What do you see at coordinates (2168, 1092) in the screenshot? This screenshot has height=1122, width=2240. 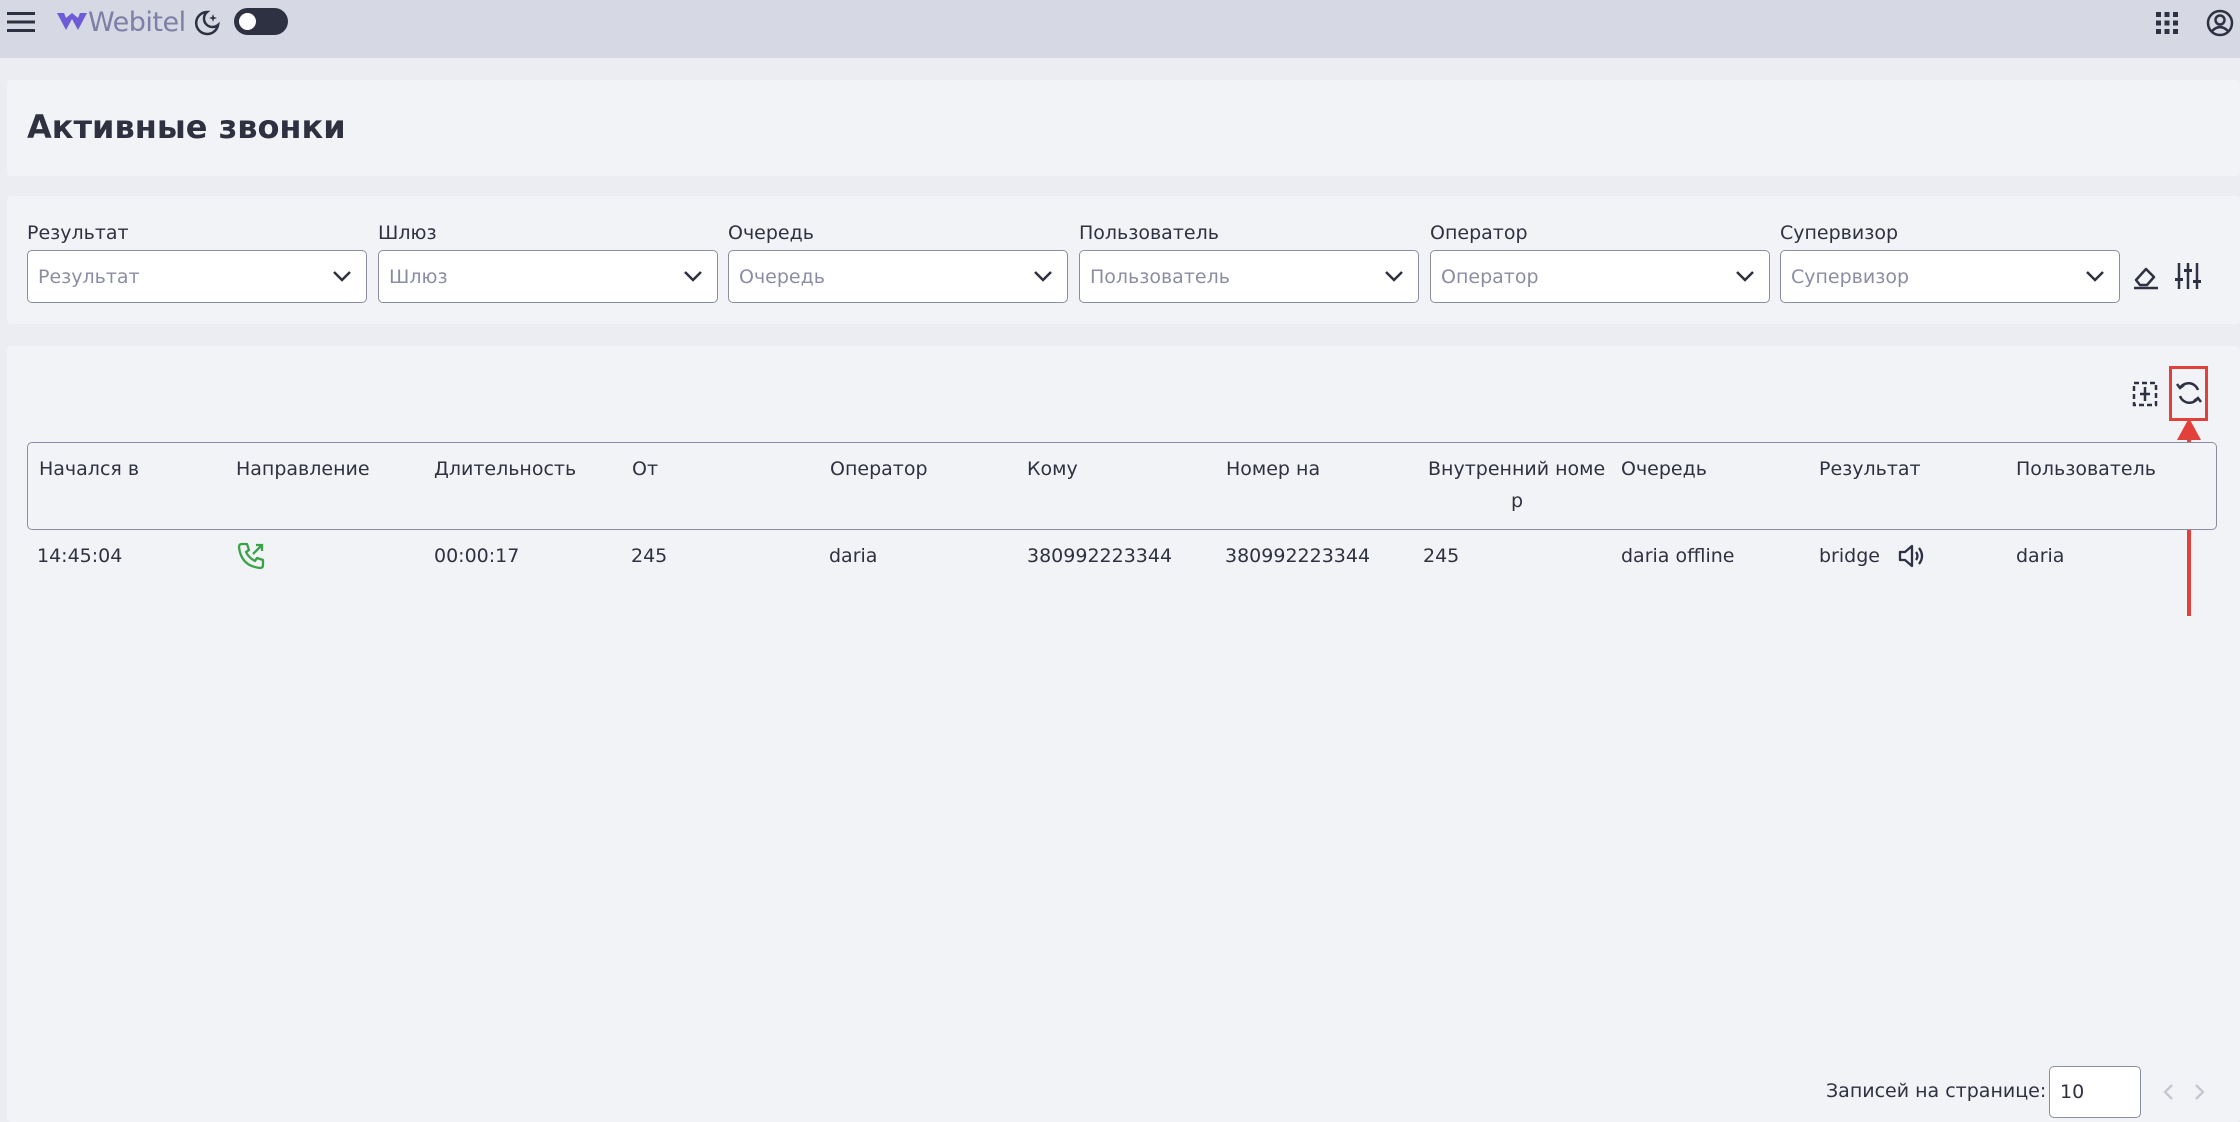 I see `chevron-left-icon` at bounding box center [2168, 1092].